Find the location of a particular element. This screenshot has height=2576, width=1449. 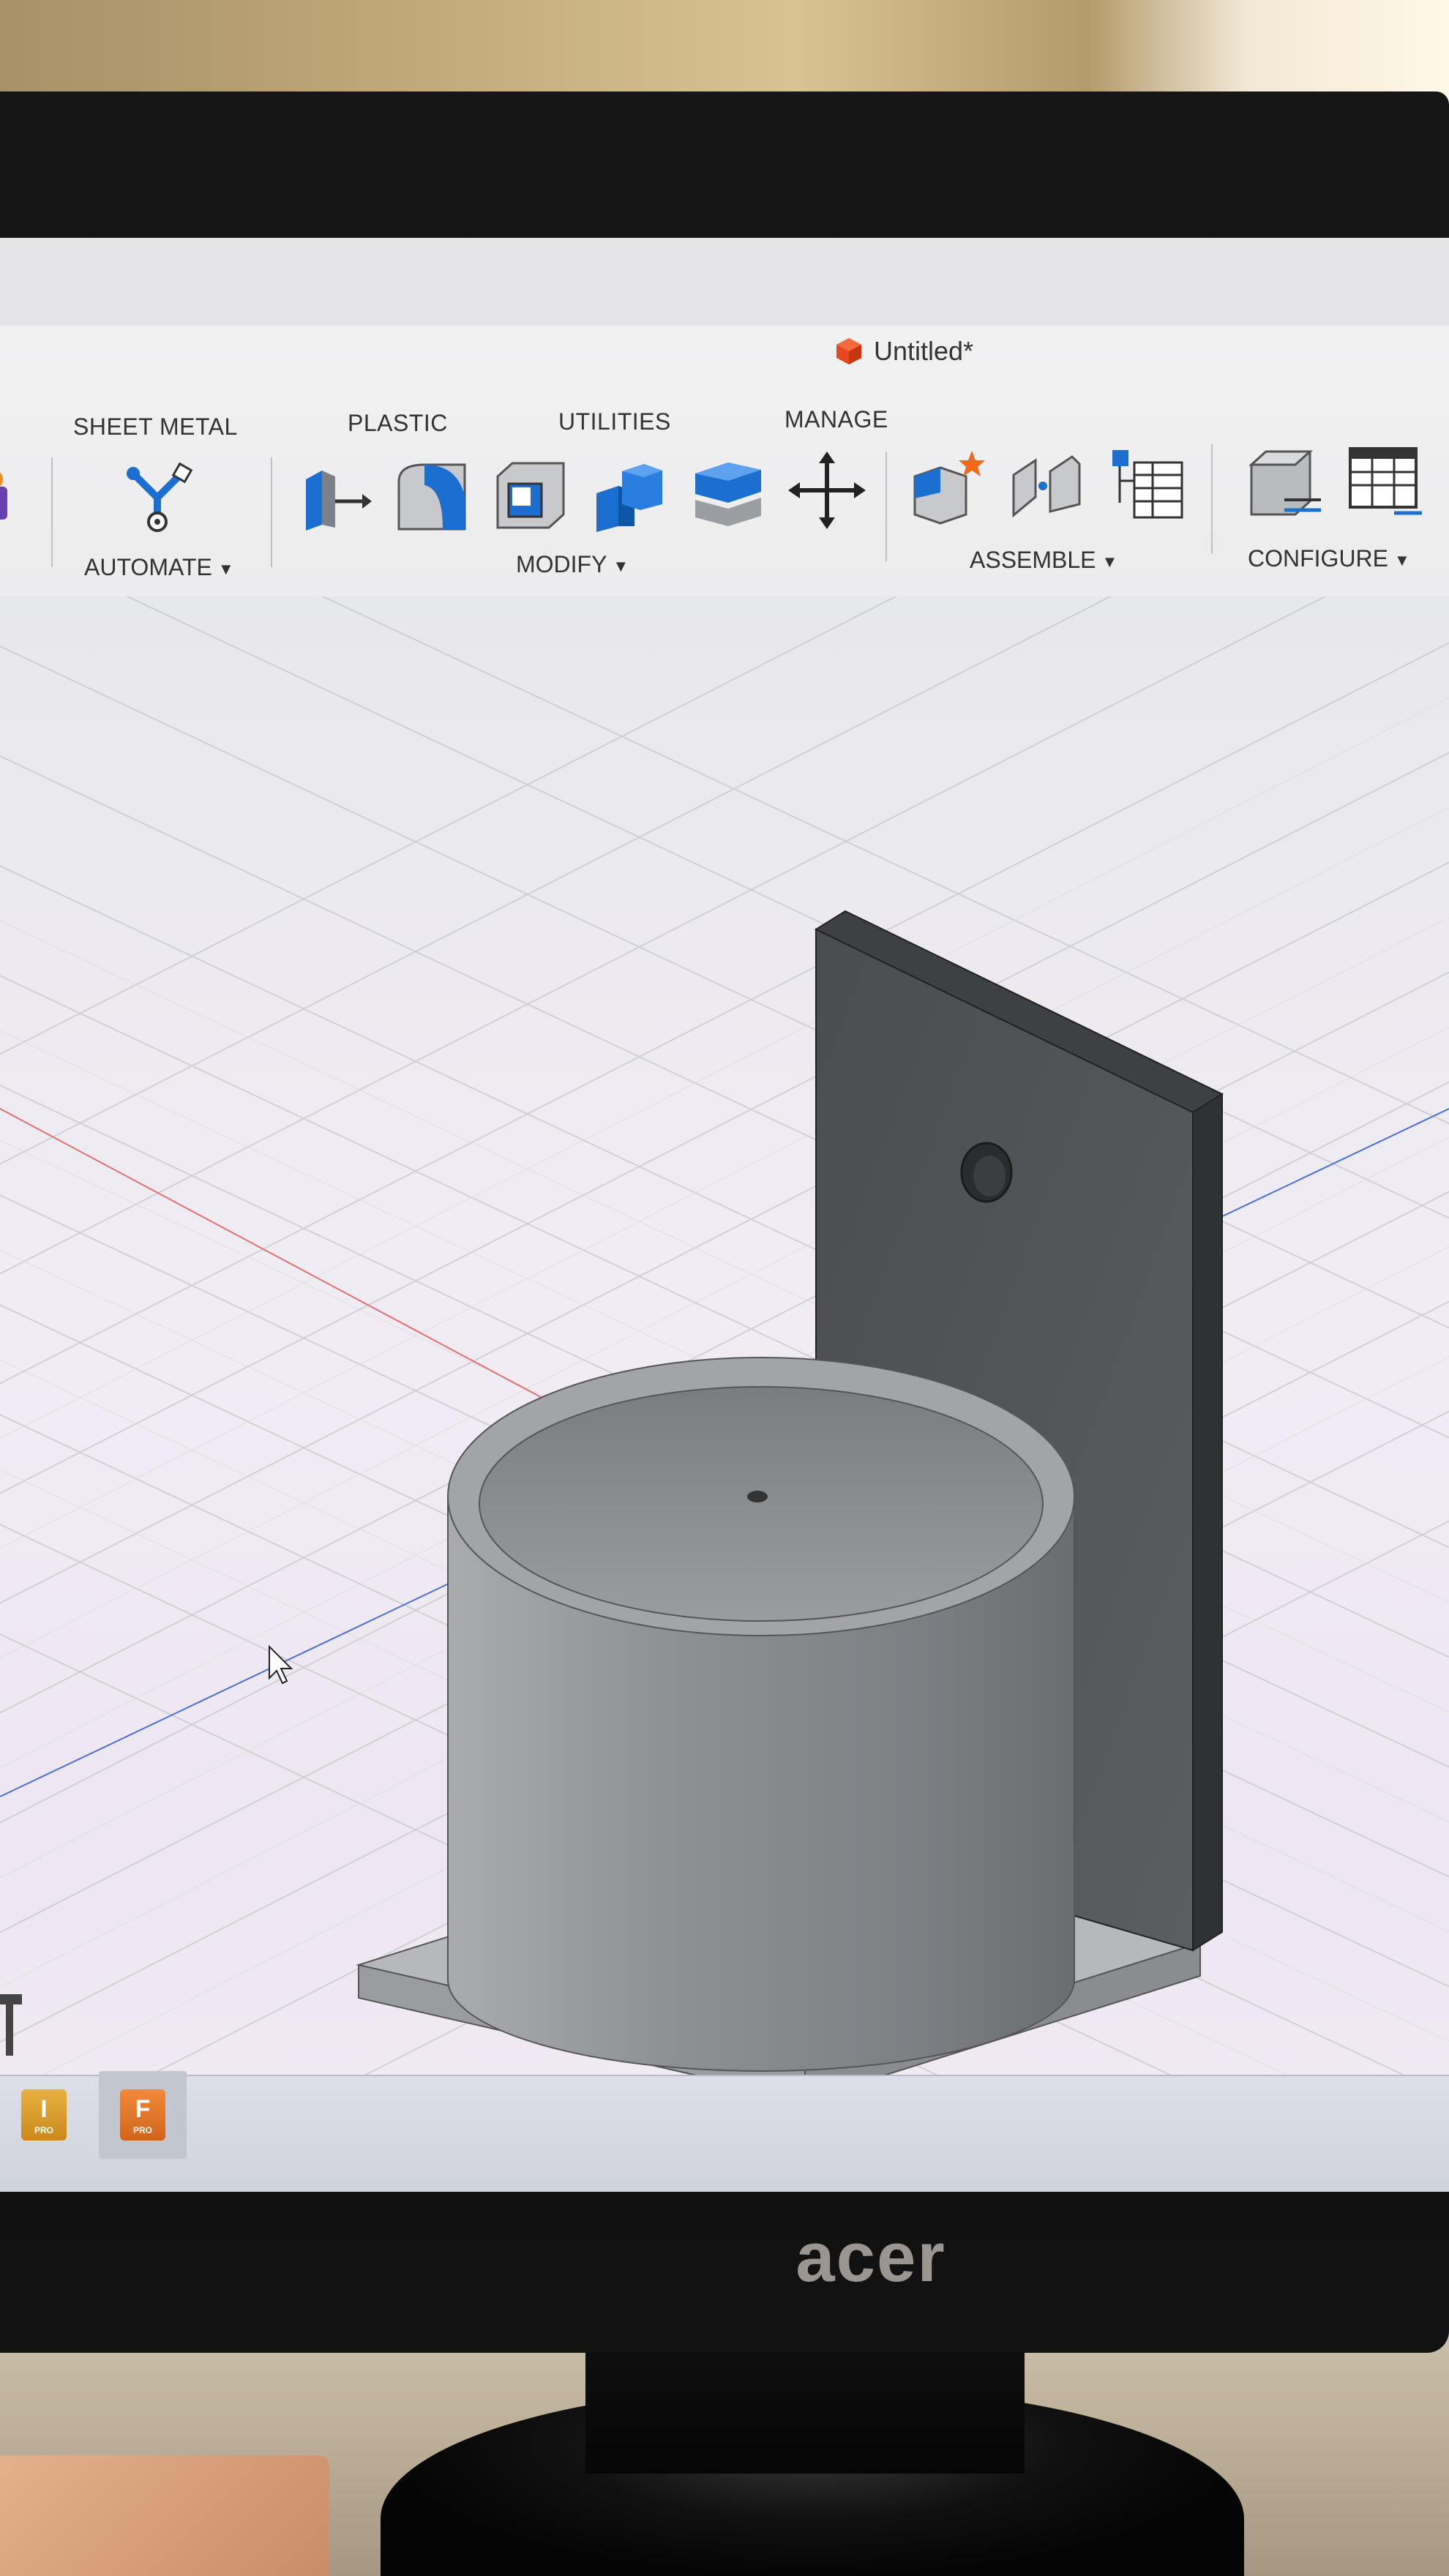

os-taskbar is located at coordinates (724, 2133).